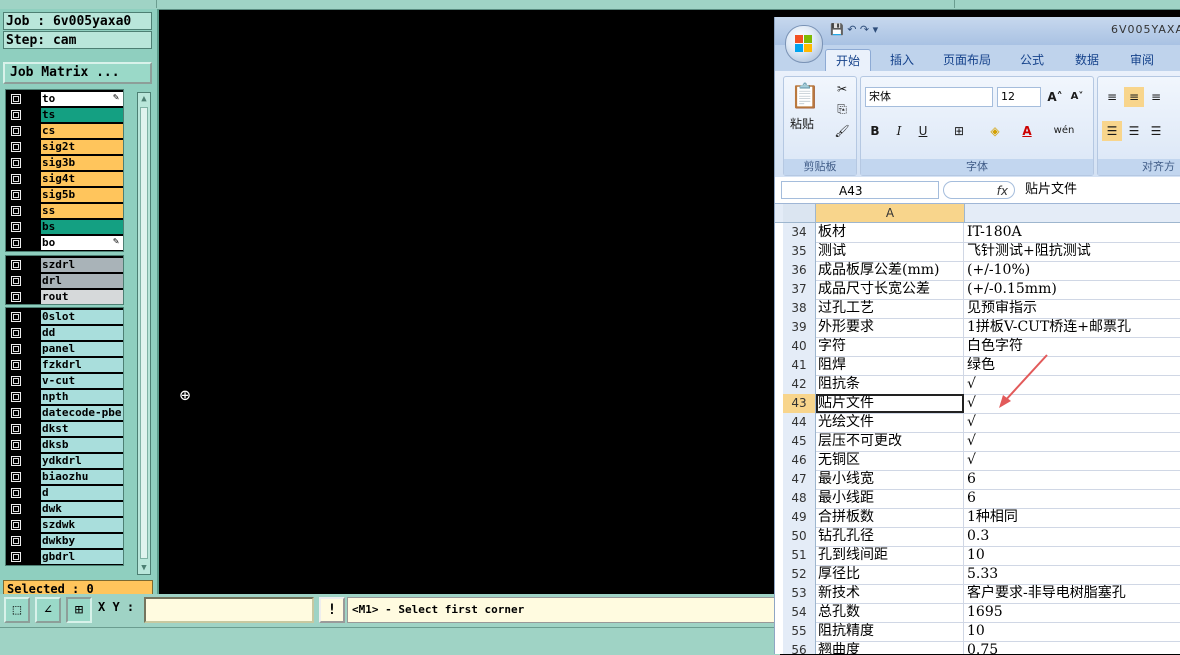  I want to click on ribbon-tab: 页面布局, so click(967, 60).